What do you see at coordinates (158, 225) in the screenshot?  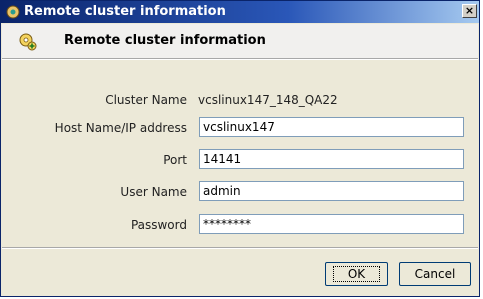 I see `password-label: Password` at bounding box center [158, 225].